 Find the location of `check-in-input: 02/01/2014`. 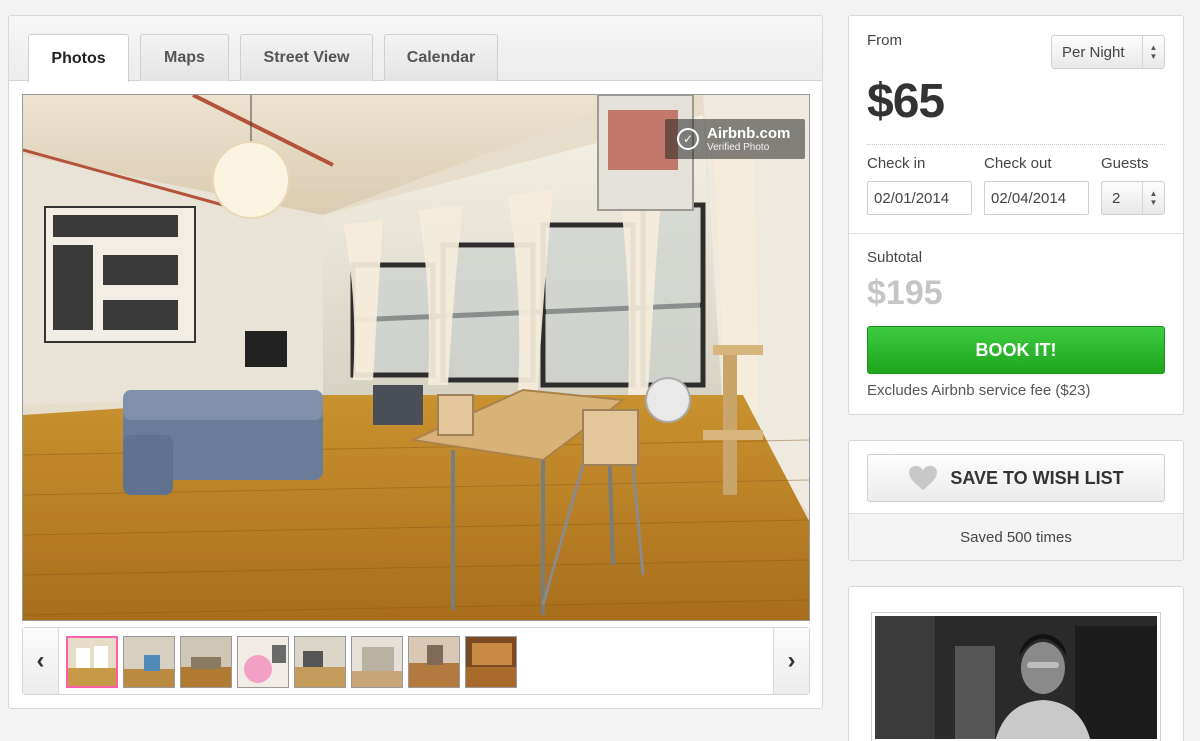

check-in-input: 02/01/2014 is located at coordinates (919, 198).